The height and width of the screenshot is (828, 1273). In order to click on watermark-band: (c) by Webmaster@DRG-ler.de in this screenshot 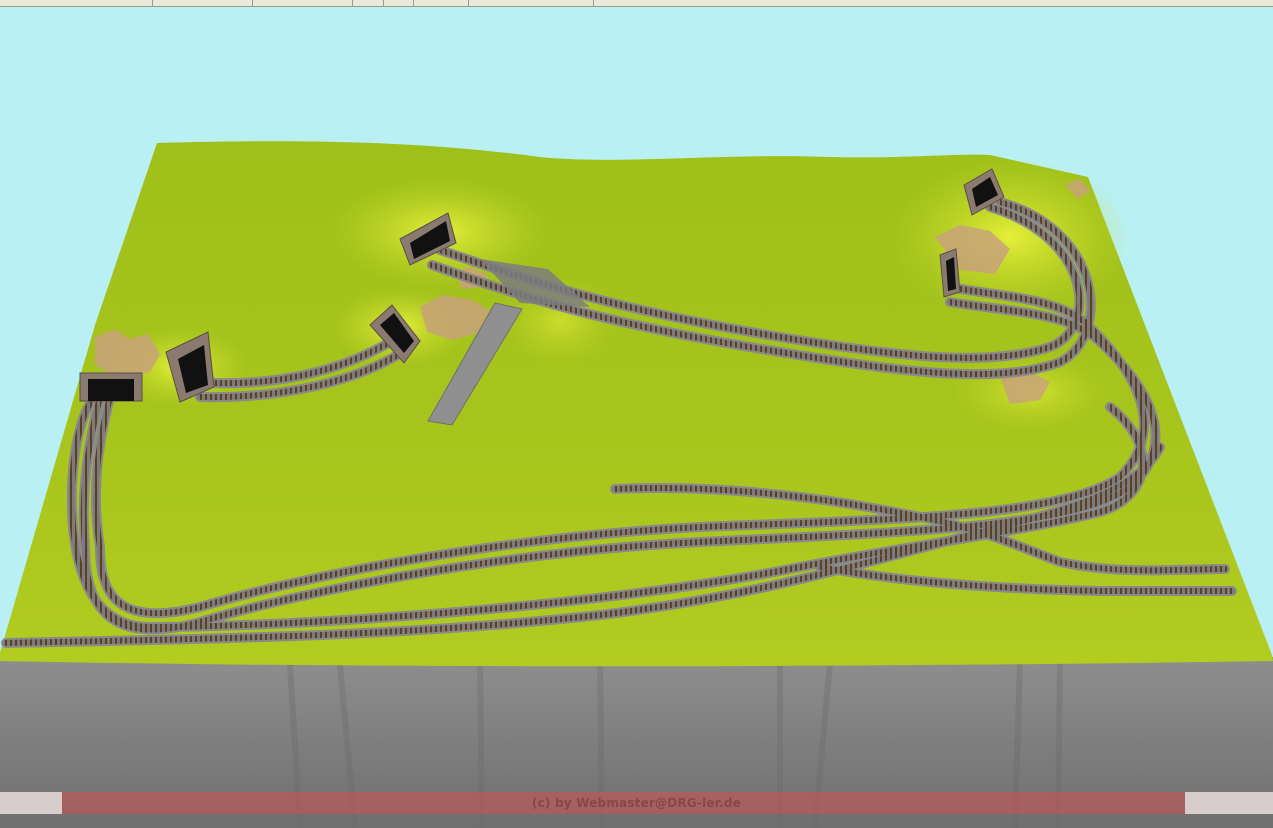, I will do `click(636, 803)`.